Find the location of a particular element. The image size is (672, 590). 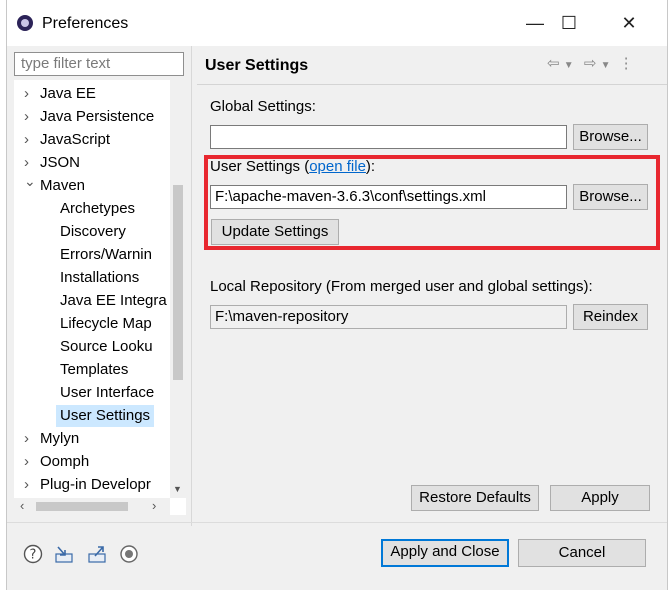

filter-input: type filter text is located at coordinates (99, 64).